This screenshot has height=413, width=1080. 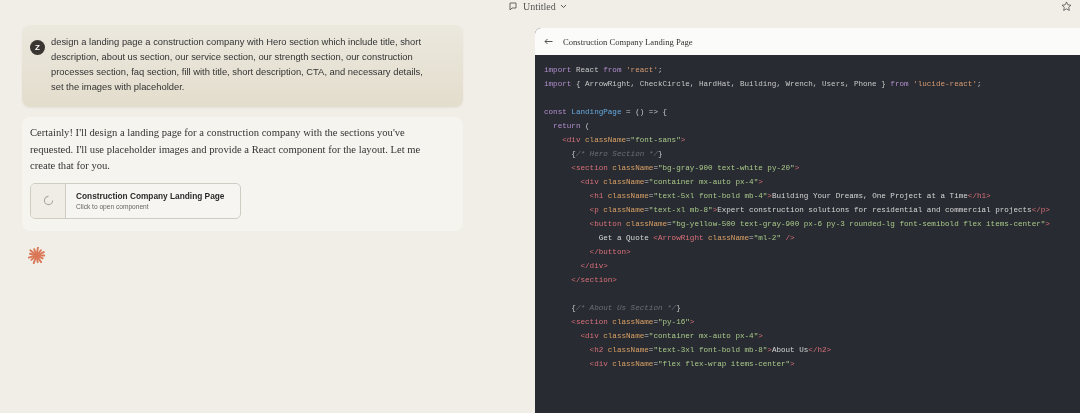 What do you see at coordinates (150, 196) in the screenshot?
I see `artifact-title: Construction Company Landing Page` at bounding box center [150, 196].